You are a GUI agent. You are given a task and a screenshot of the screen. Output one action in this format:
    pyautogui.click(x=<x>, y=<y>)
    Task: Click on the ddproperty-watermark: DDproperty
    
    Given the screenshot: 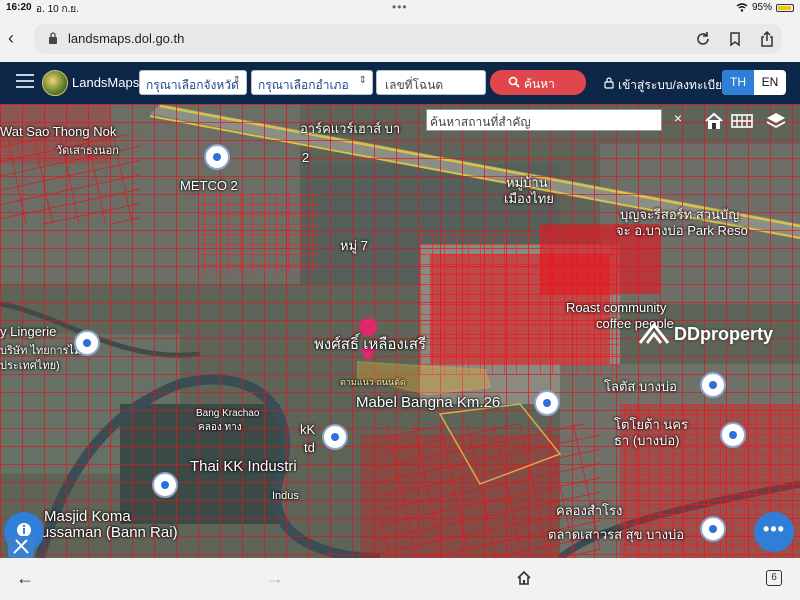 What is the action you would take?
    pyautogui.click(x=706, y=333)
    